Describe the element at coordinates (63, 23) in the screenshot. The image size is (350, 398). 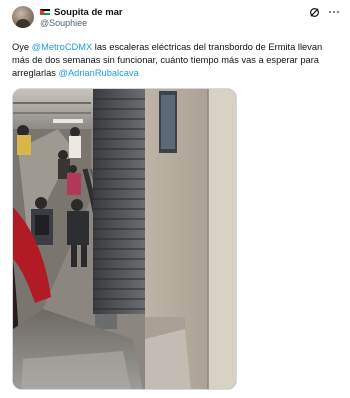
I see `author-handle: @Souphiee` at that location.